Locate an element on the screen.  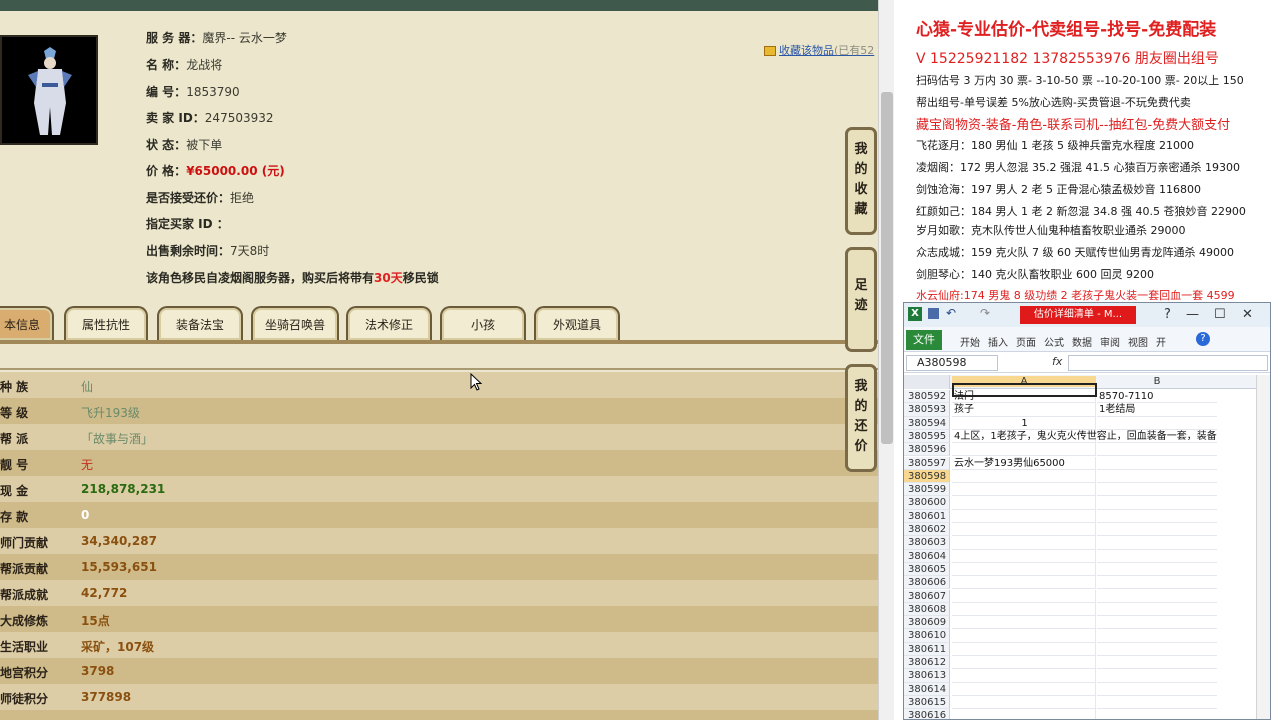
browser-scrollbar is located at coordinates (886, 360).